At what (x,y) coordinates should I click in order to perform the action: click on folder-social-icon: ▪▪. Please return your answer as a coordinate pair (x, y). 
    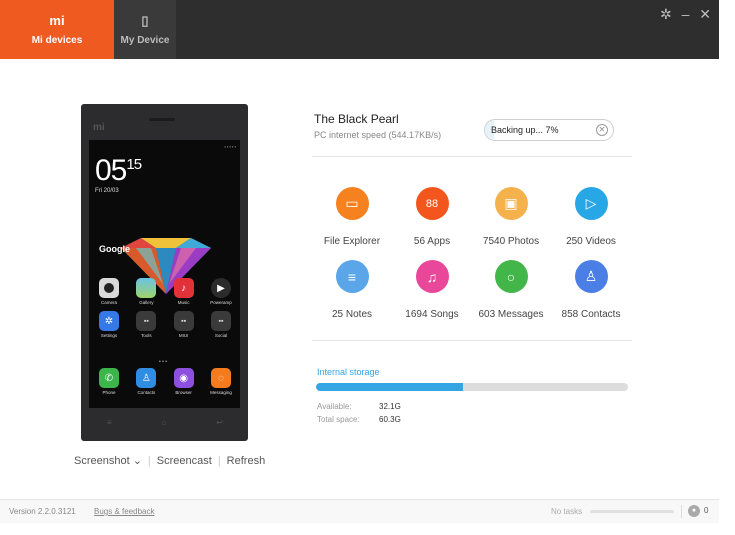
    Looking at the image, I should click on (220, 321).